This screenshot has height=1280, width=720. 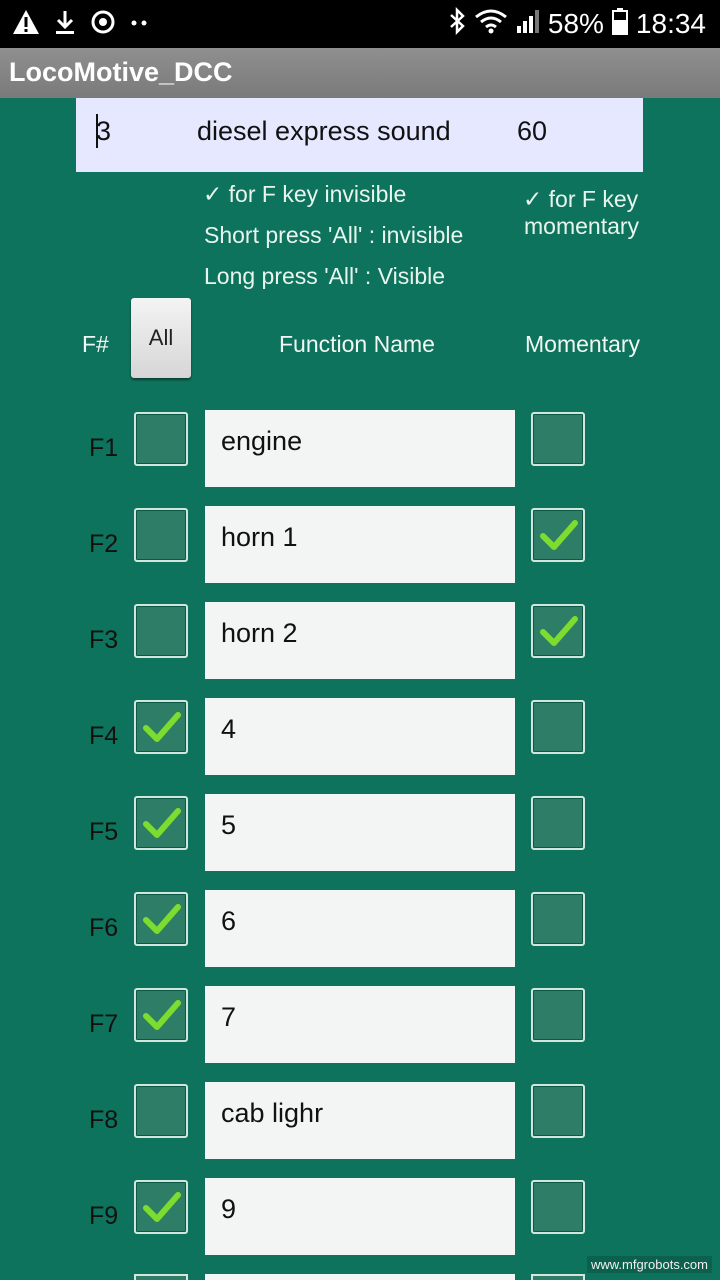 I want to click on hint-momentary-line2: momentary, so click(x=582, y=226).